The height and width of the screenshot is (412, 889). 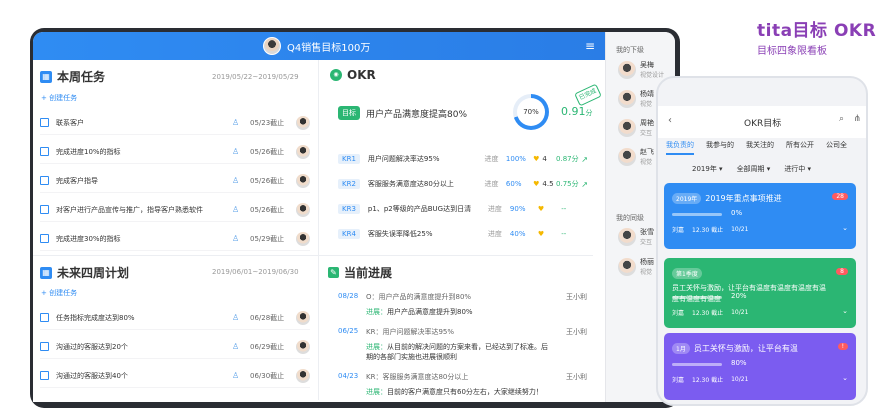 I want to click on filter-dropdown: 全部周期 ▾, so click(x=754, y=169).